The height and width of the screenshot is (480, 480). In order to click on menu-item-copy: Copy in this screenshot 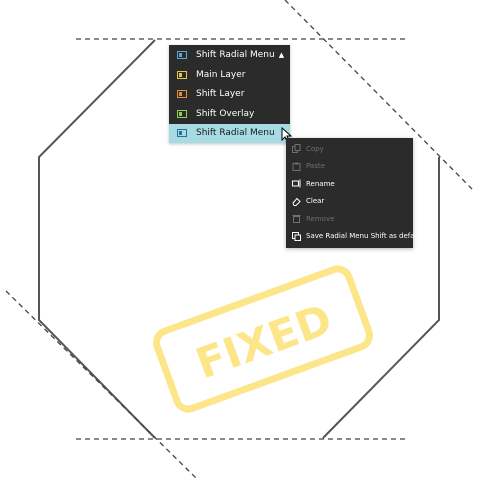, I will do `click(349, 149)`.